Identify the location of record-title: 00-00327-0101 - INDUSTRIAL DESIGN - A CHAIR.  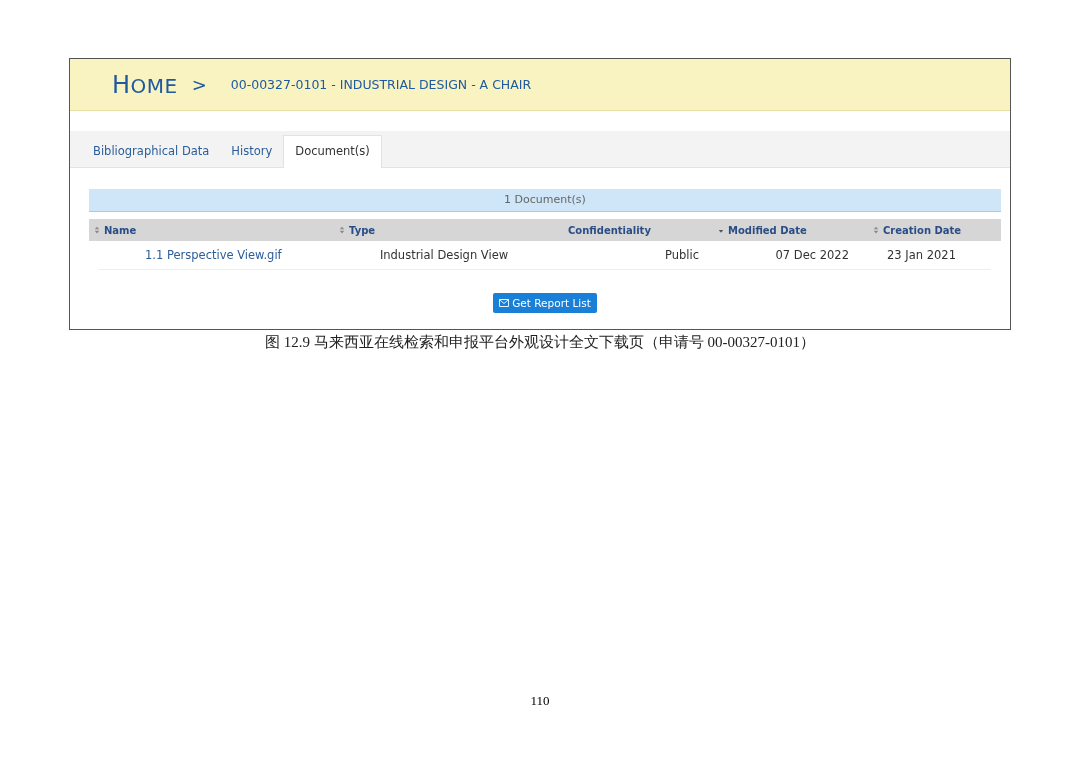
(381, 84).